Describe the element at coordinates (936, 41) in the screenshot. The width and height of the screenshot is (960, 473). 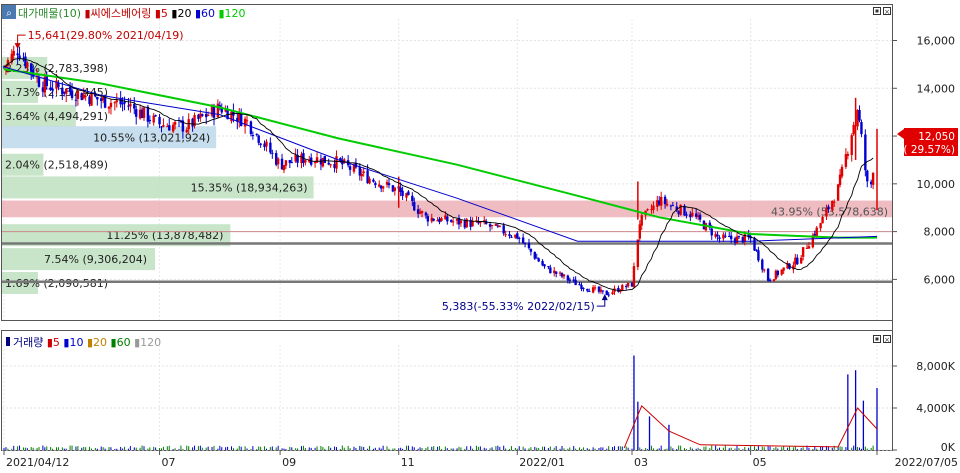
I see `price-tick-label: 16,000` at that location.